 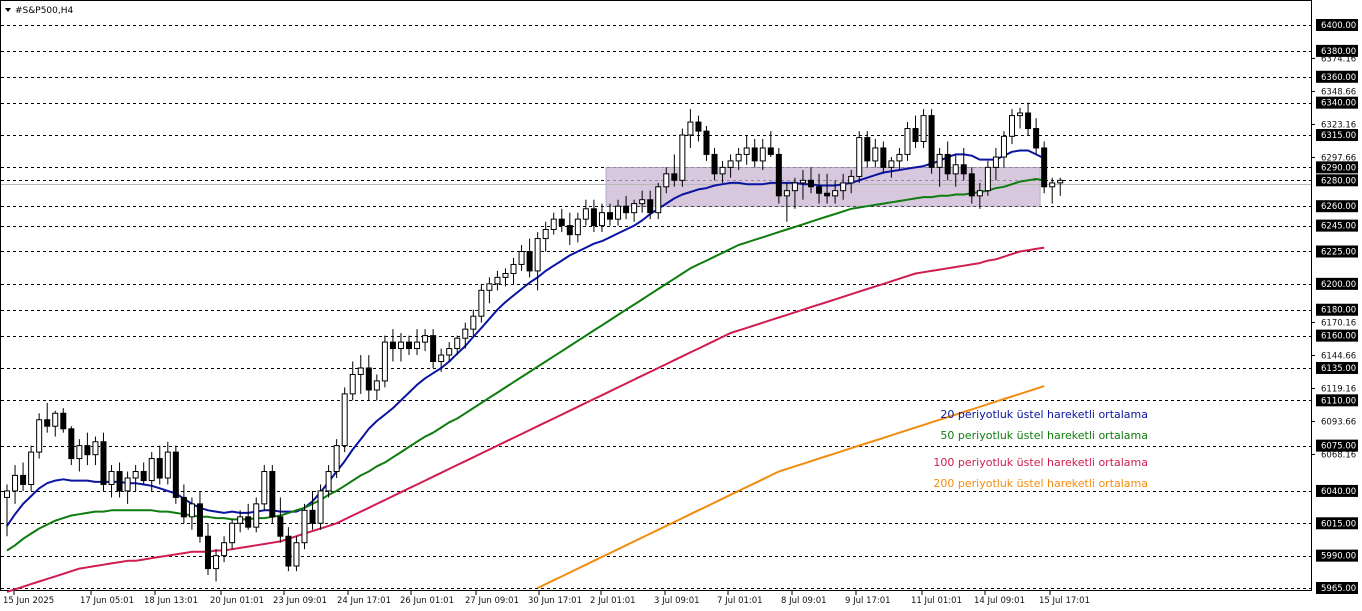 What do you see at coordinates (44, 11) in the screenshot?
I see `symbol-label: #S&P500,H4` at bounding box center [44, 11].